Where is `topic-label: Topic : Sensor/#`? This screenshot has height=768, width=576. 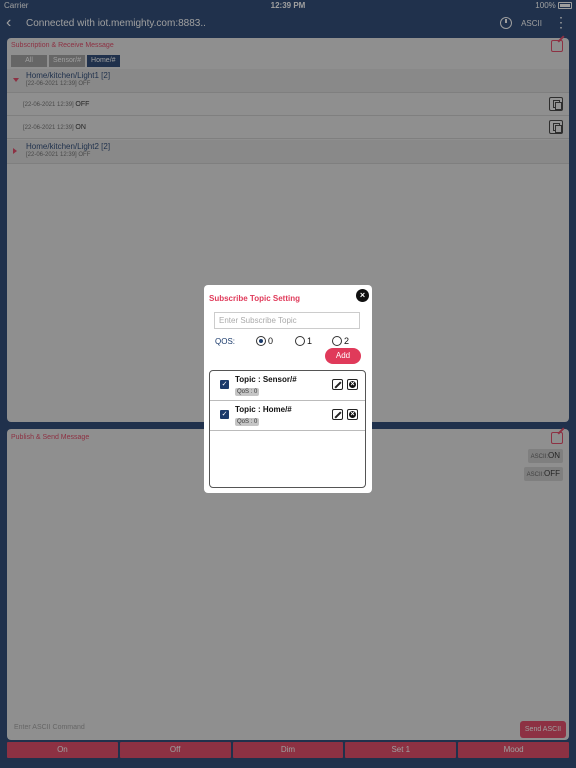
topic-label: Topic : Sensor/# is located at coordinates (266, 379).